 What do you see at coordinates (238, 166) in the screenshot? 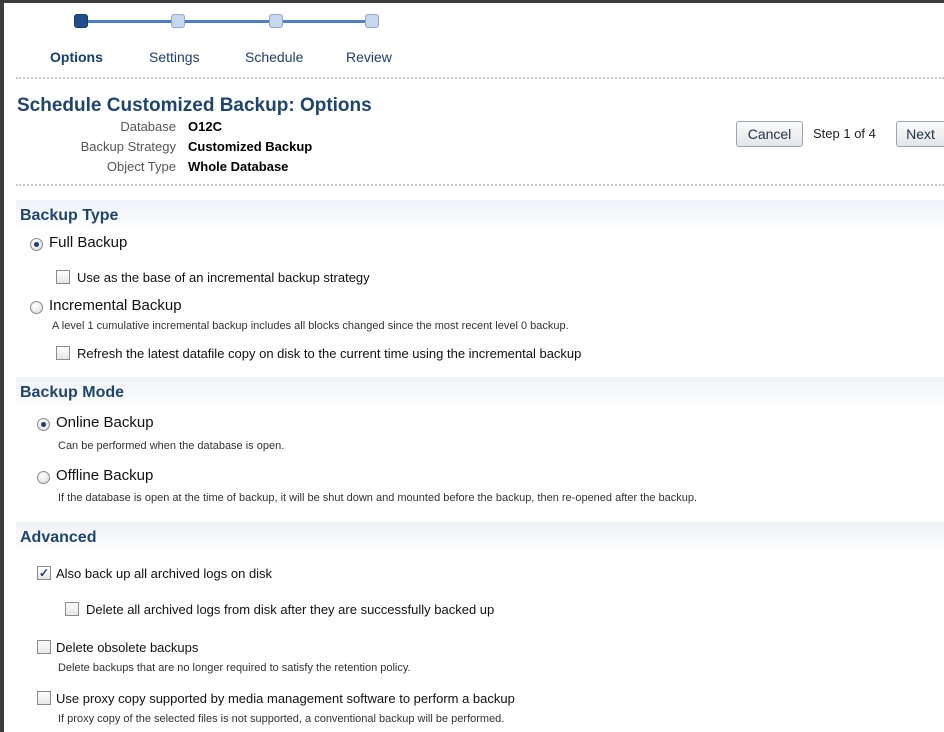
I see `info-value: Whole Database` at bounding box center [238, 166].